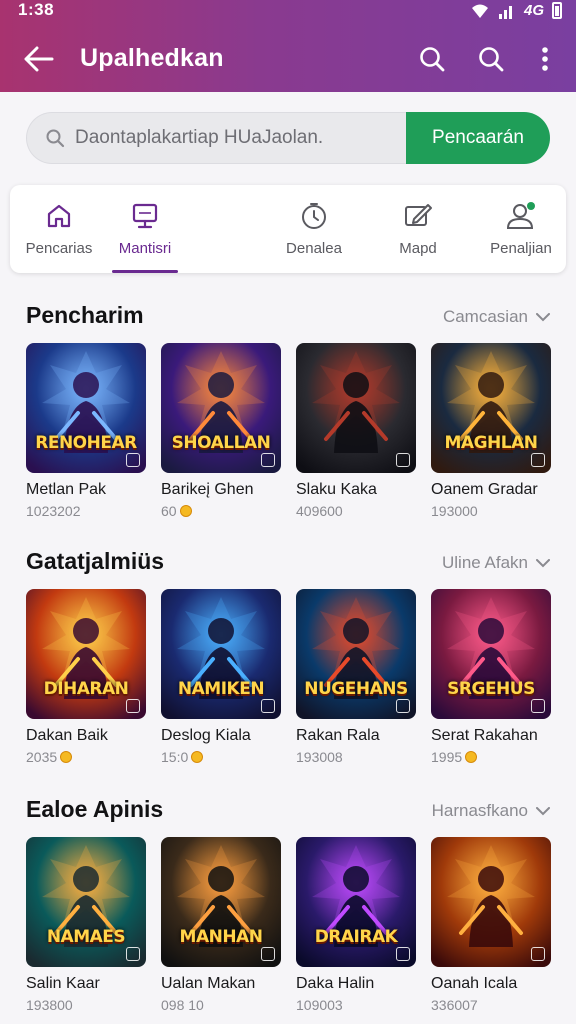 This screenshot has width=576, height=1024. What do you see at coordinates (319, 511) in the screenshot?
I see `game-meta-value: 409600` at bounding box center [319, 511].